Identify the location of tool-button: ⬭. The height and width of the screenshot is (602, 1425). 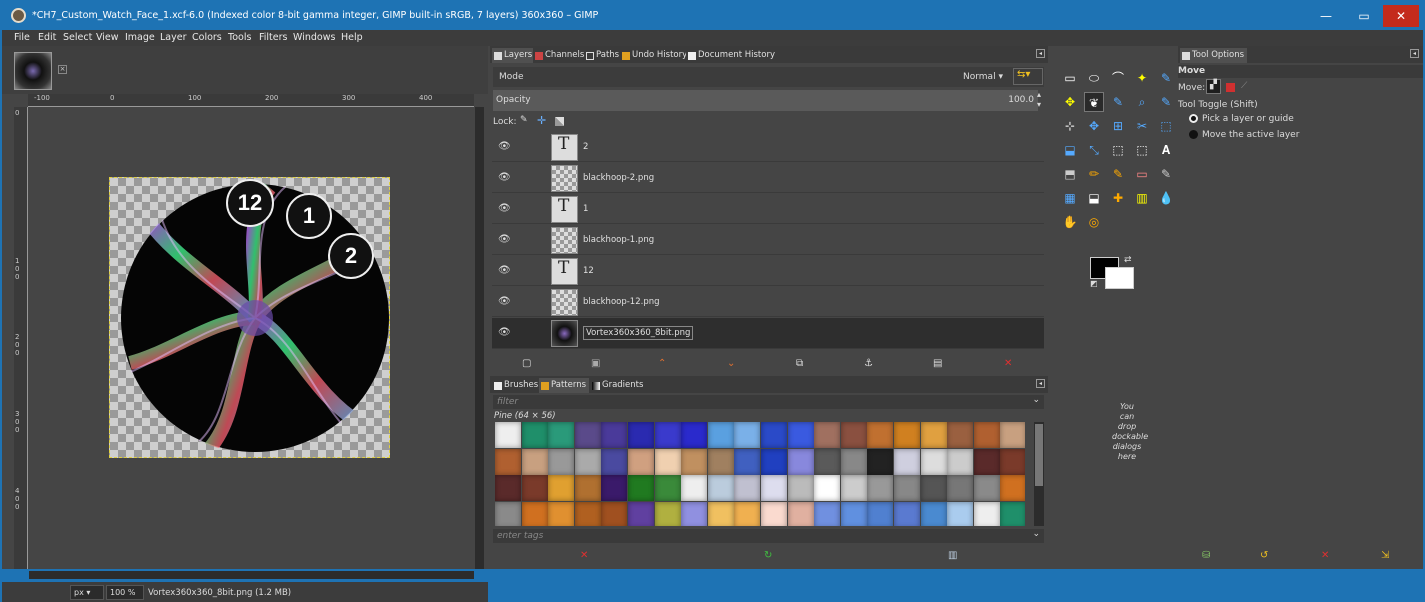
(1094, 78).